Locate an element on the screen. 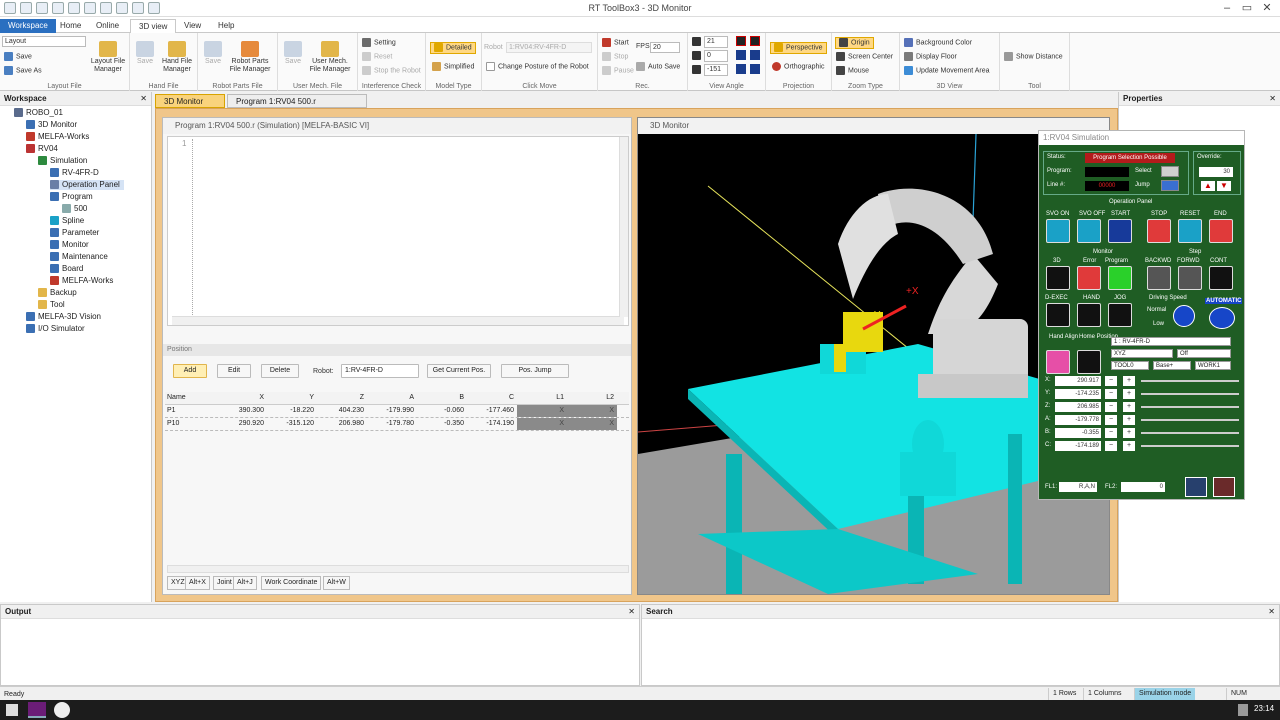  layout-save-button: Save is located at coordinates (24, 56).